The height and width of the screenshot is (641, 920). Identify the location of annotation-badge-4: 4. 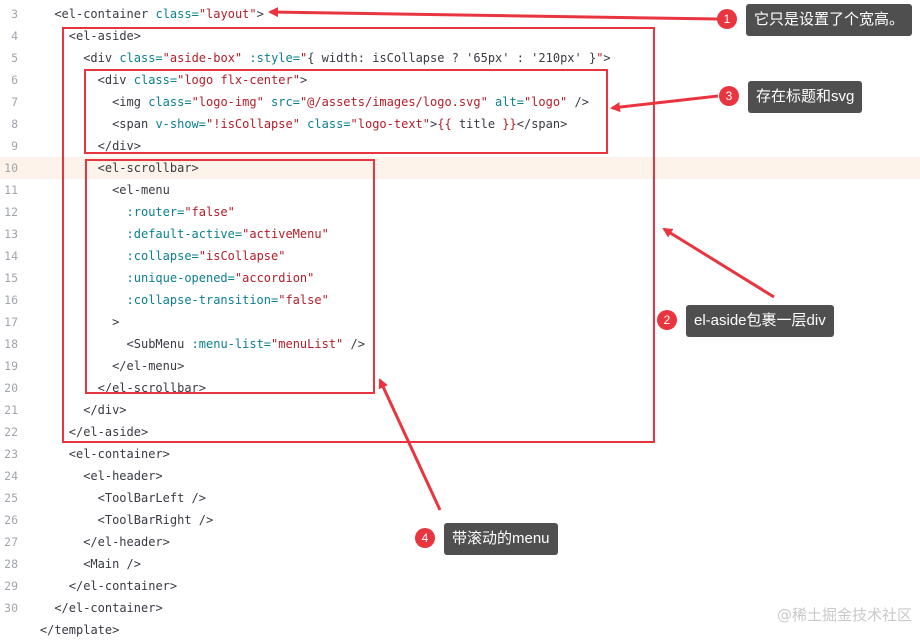
(425, 538).